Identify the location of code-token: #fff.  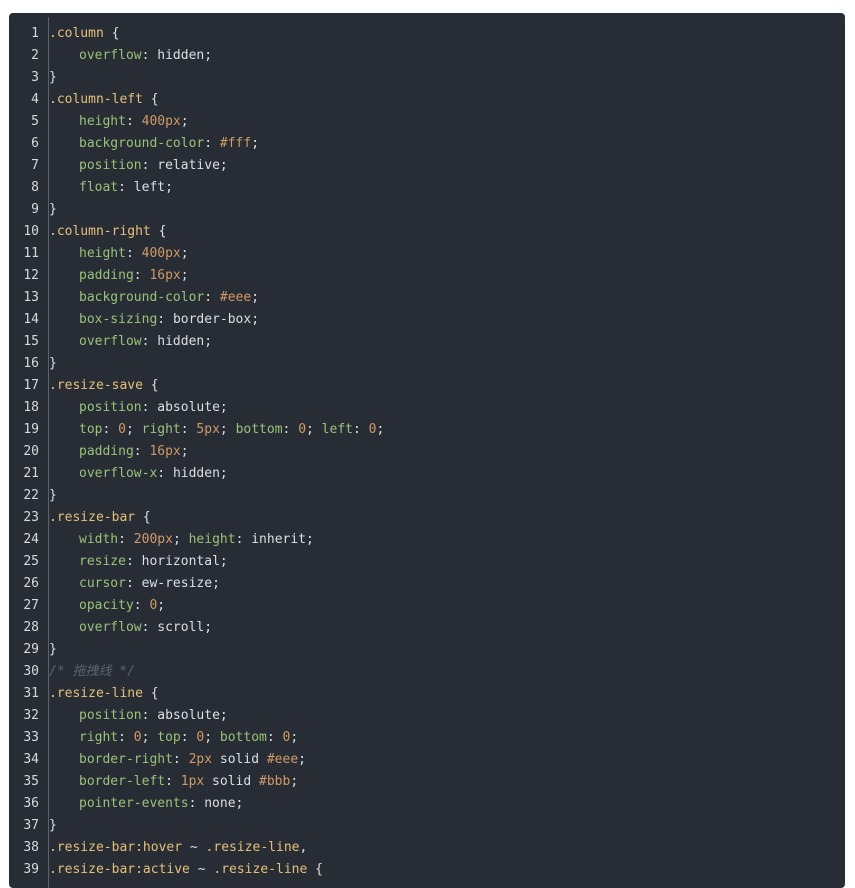
(235, 143).